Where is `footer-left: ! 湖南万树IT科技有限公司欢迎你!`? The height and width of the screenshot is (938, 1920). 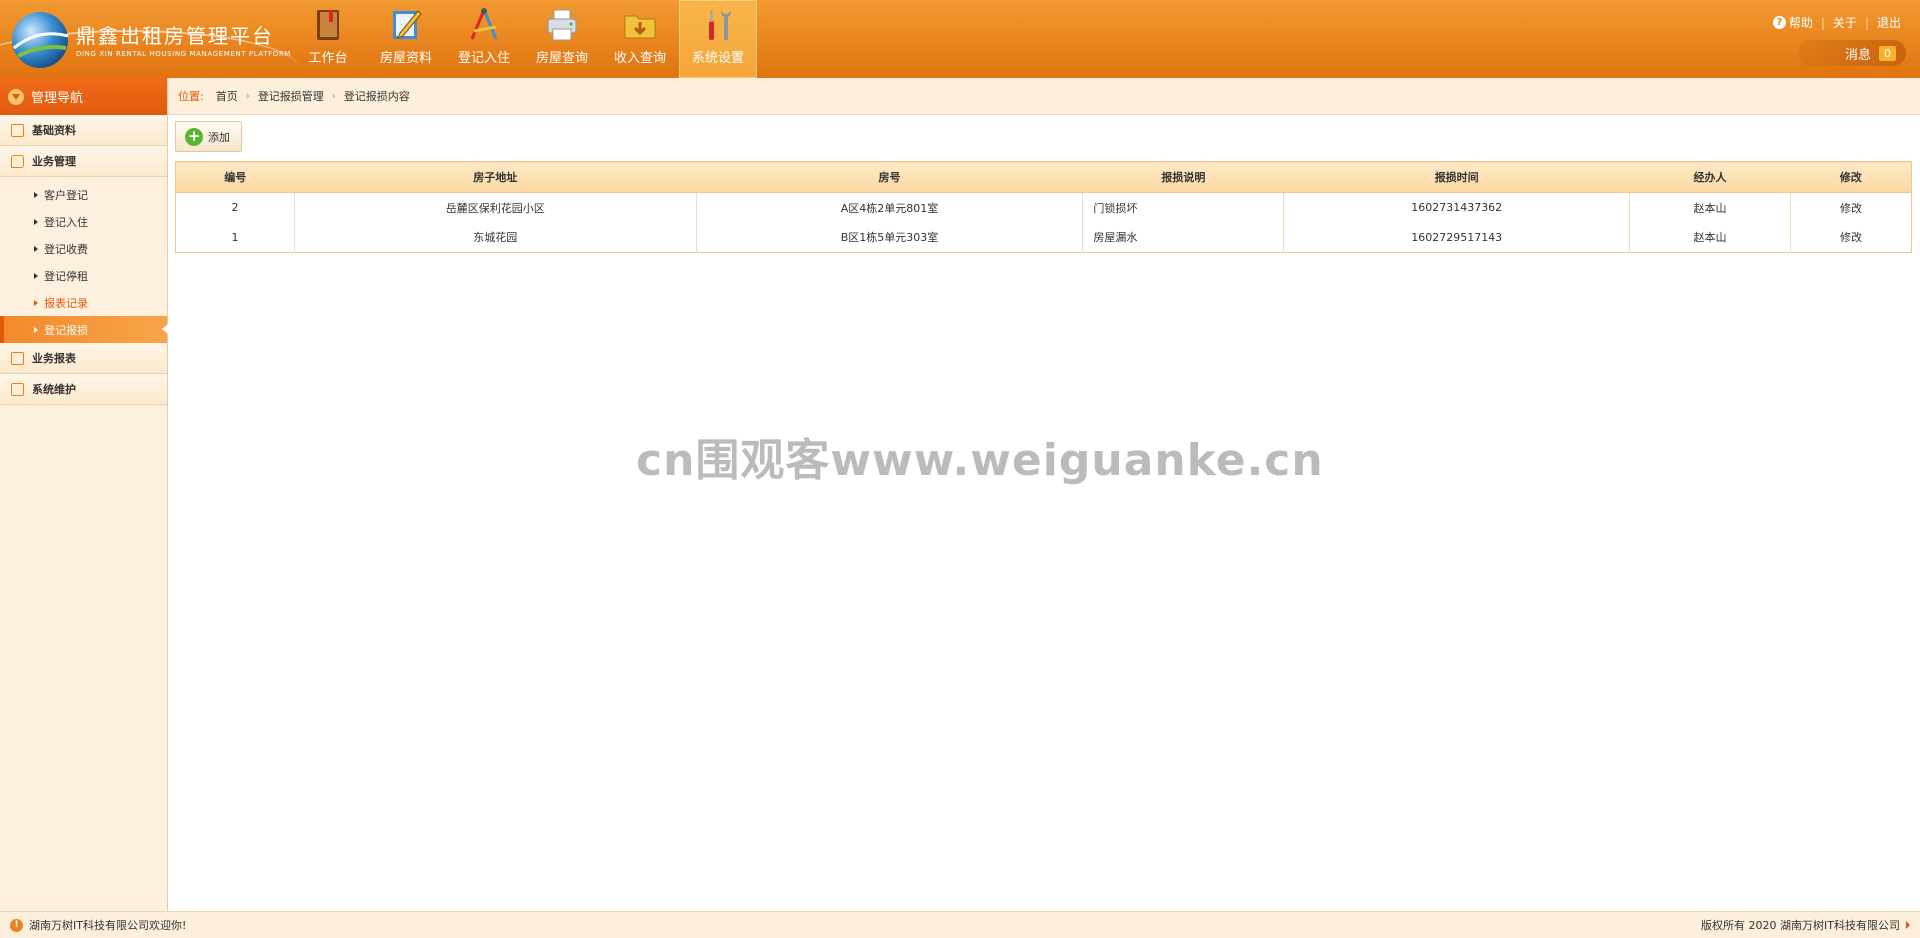
footer-left: ! 湖南万树IT科技有限公司欢迎你! is located at coordinates (98, 925).